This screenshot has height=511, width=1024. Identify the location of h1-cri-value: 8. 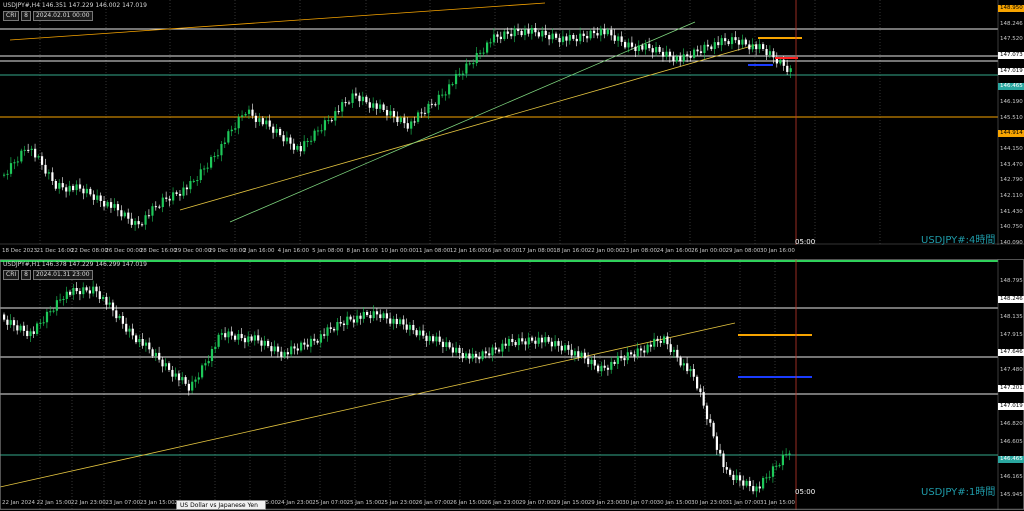
(26, 274).